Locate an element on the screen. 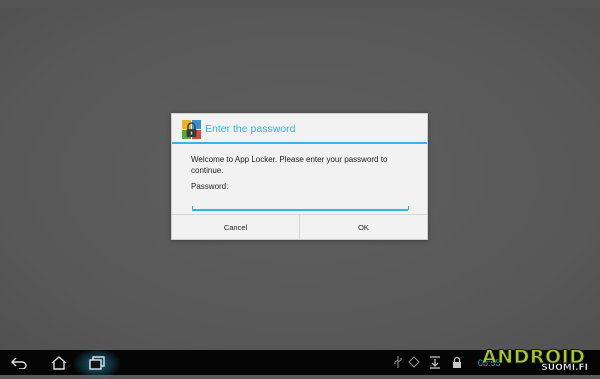 The image size is (600, 379). lock-icon is located at coordinates (457, 362).